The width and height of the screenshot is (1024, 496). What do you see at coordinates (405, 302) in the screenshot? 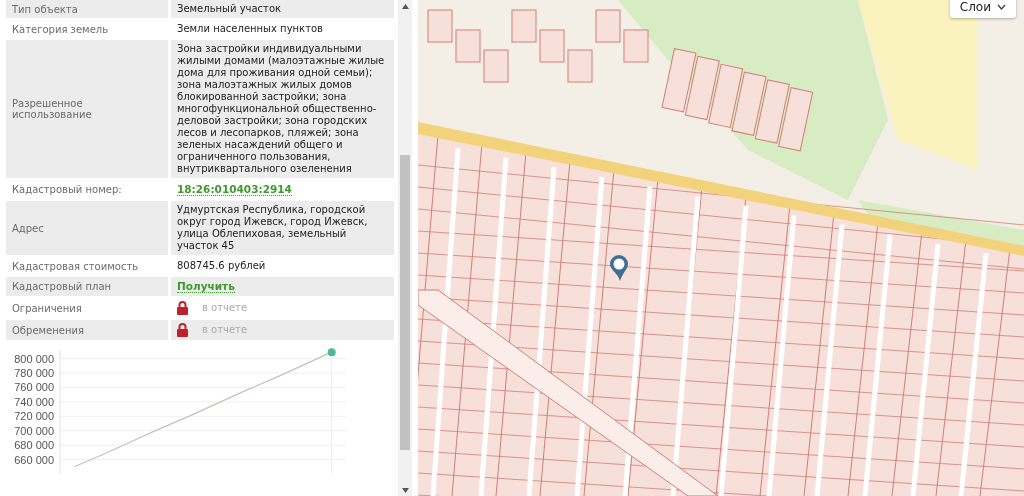
I see `scrollbar-thumb` at bounding box center [405, 302].